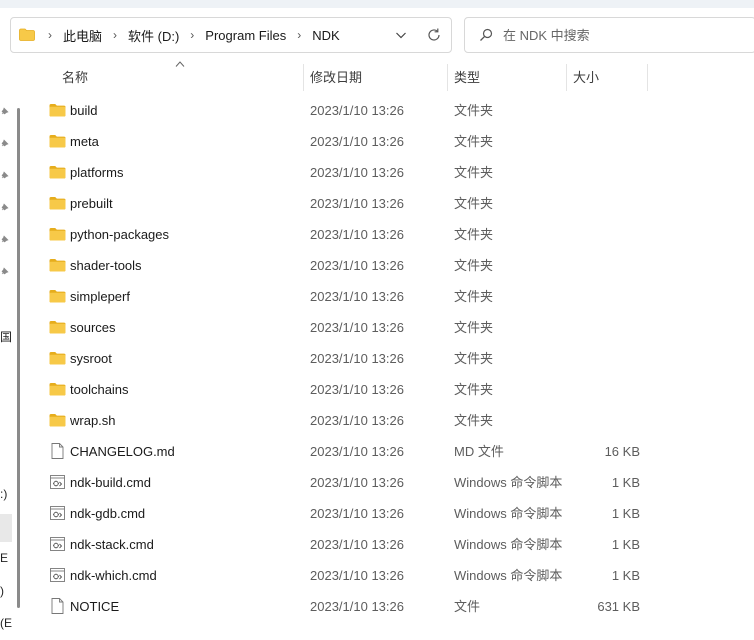 The height and width of the screenshot is (640, 754). What do you see at coordinates (3, 494) in the screenshot?
I see `nav-item-fragment: :)` at bounding box center [3, 494].